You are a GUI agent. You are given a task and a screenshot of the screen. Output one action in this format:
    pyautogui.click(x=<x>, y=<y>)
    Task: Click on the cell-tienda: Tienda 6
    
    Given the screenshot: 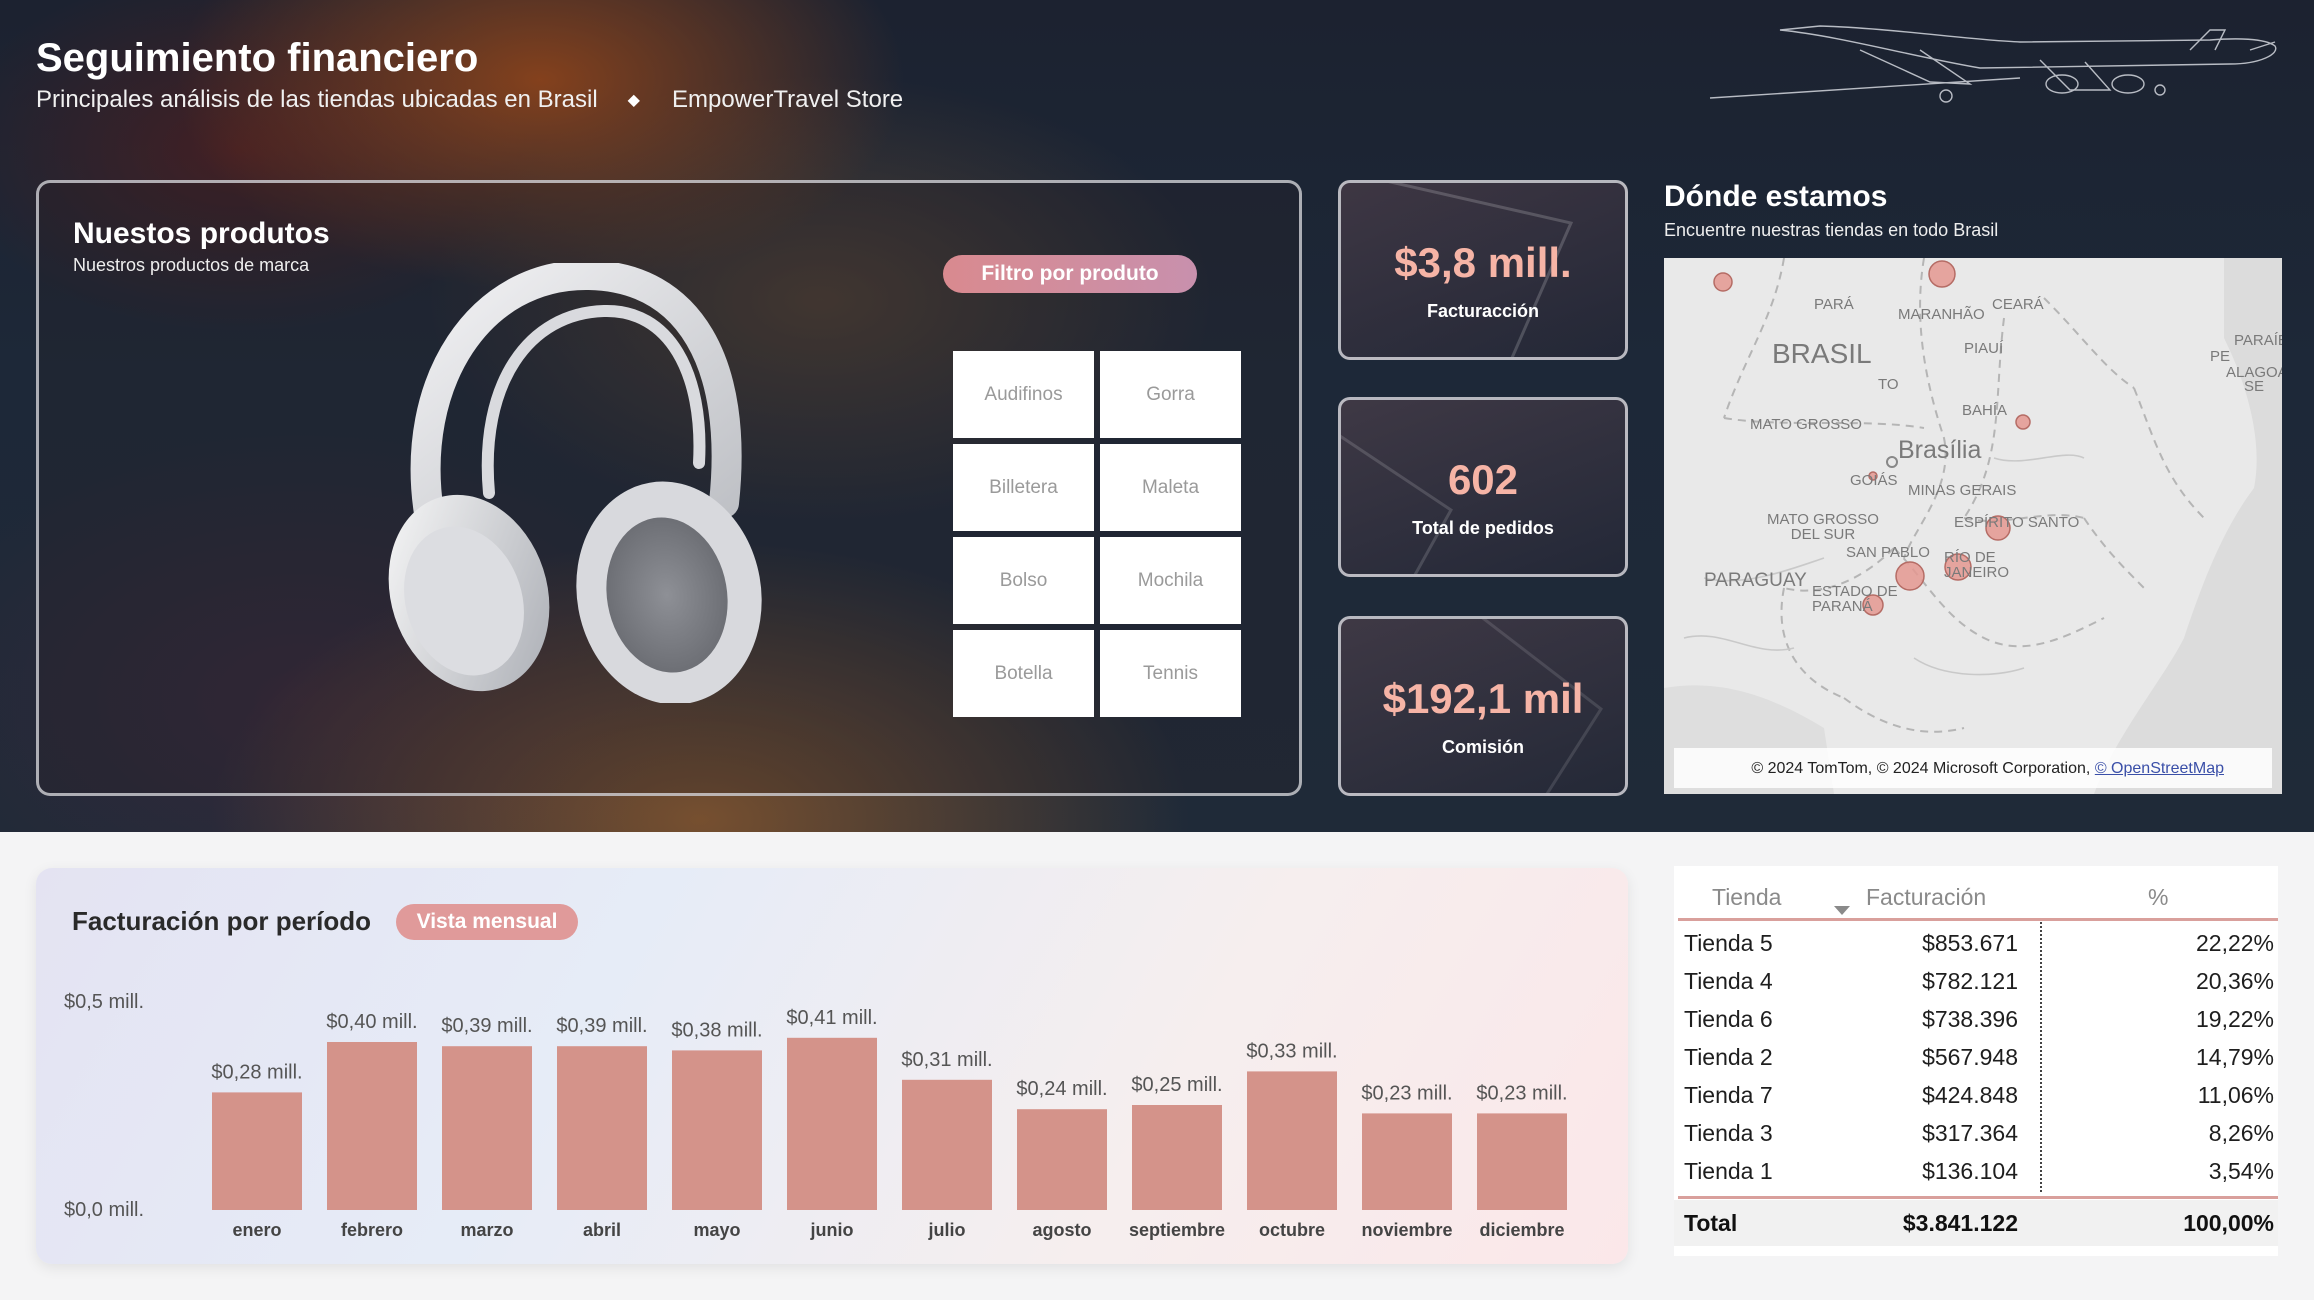 What is the action you would take?
    pyautogui.click(x=1728, y=1019)
    